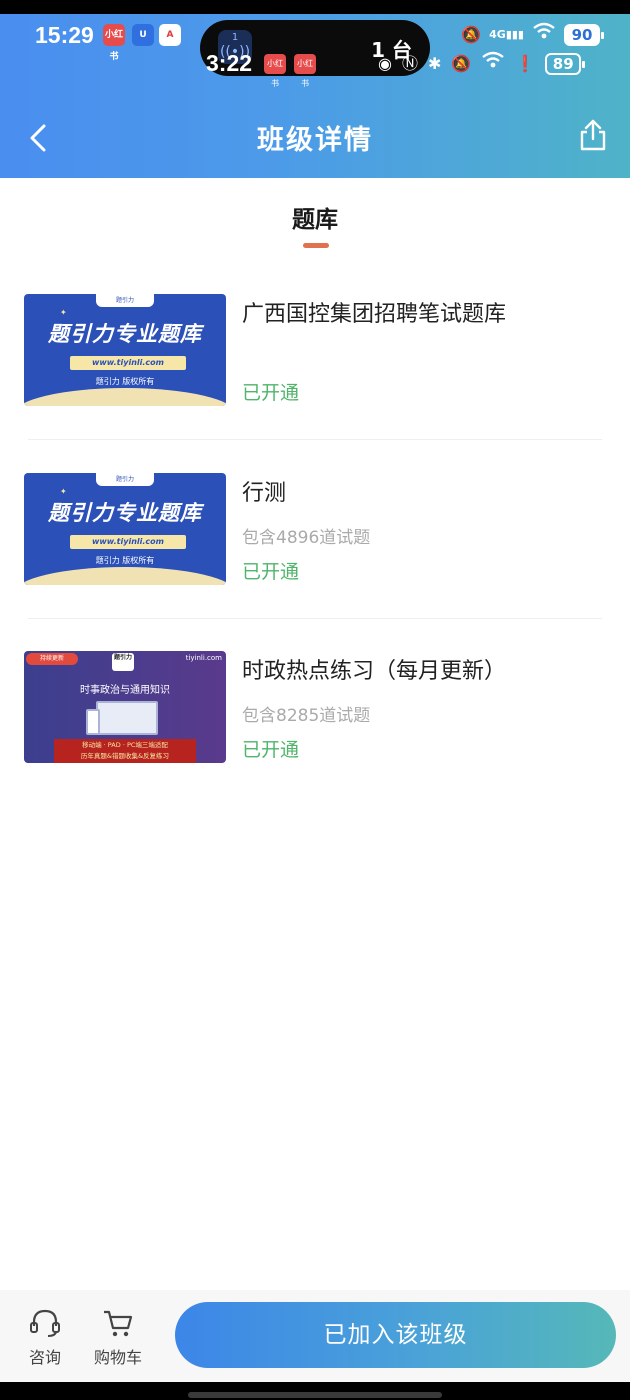 This screenshot has height=1400, width=630. I want to click on nfc-icon: Ⓝ, so click(409, 63).